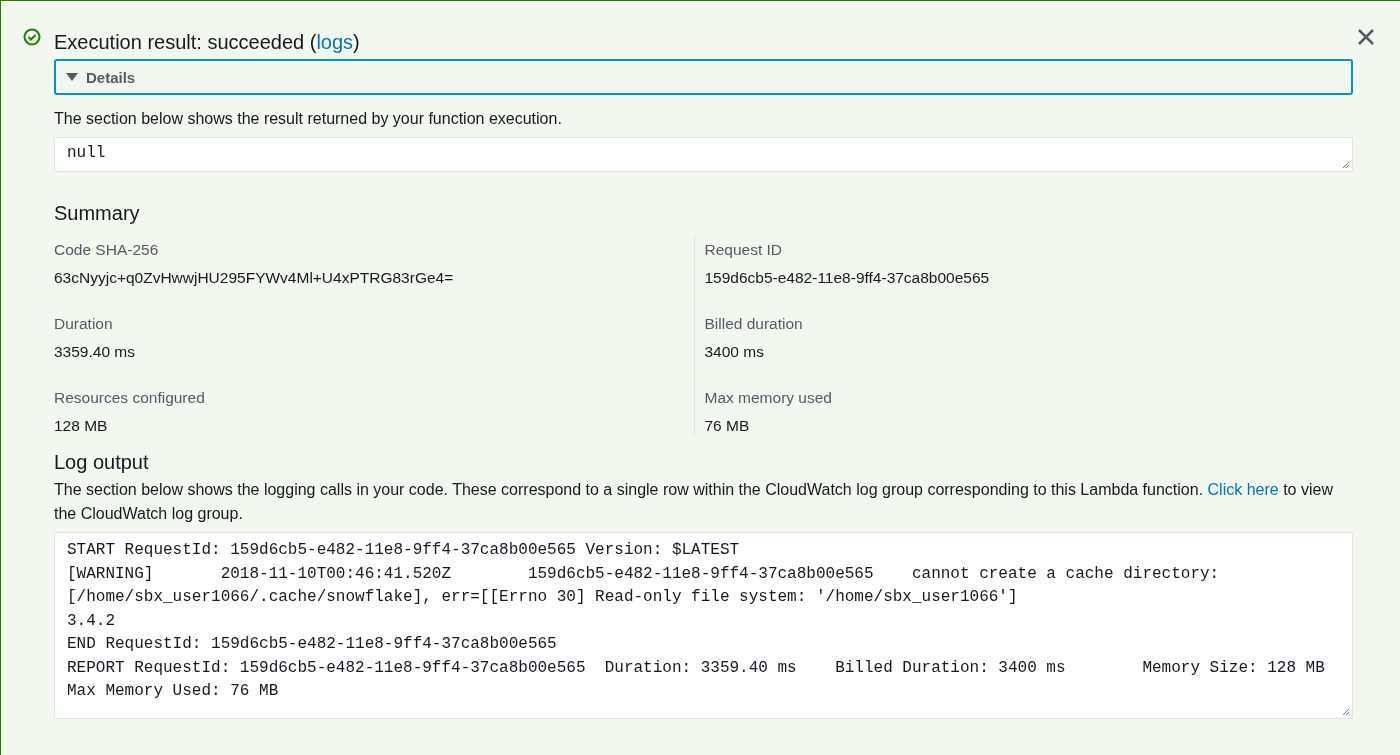  What do you see at coordinates (72, 77) in the screenshot?
I see `caret-icon` at bounding box center [72, 77].